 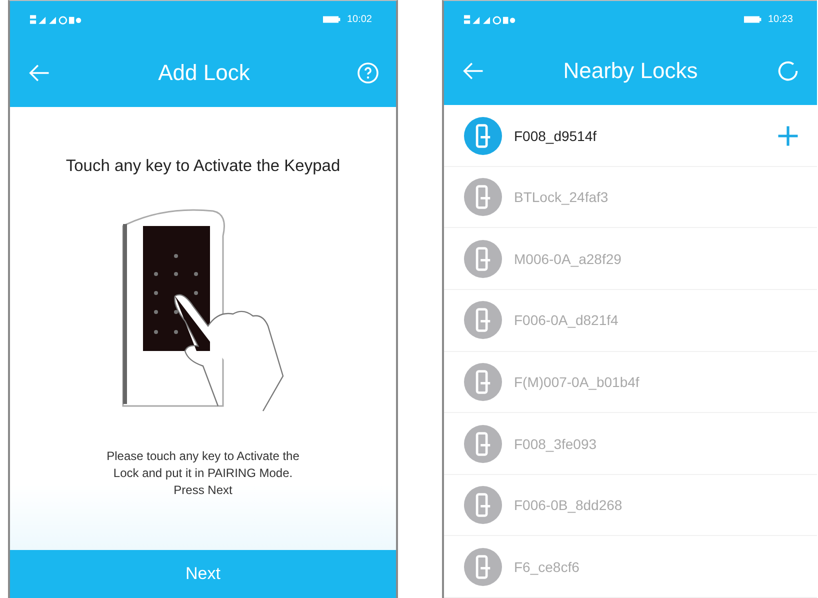 What do you see at coordinates (562, 197) in the screenshot?
I see `lock-name: BTLock_24faf3` at bounding box center [562, 197].